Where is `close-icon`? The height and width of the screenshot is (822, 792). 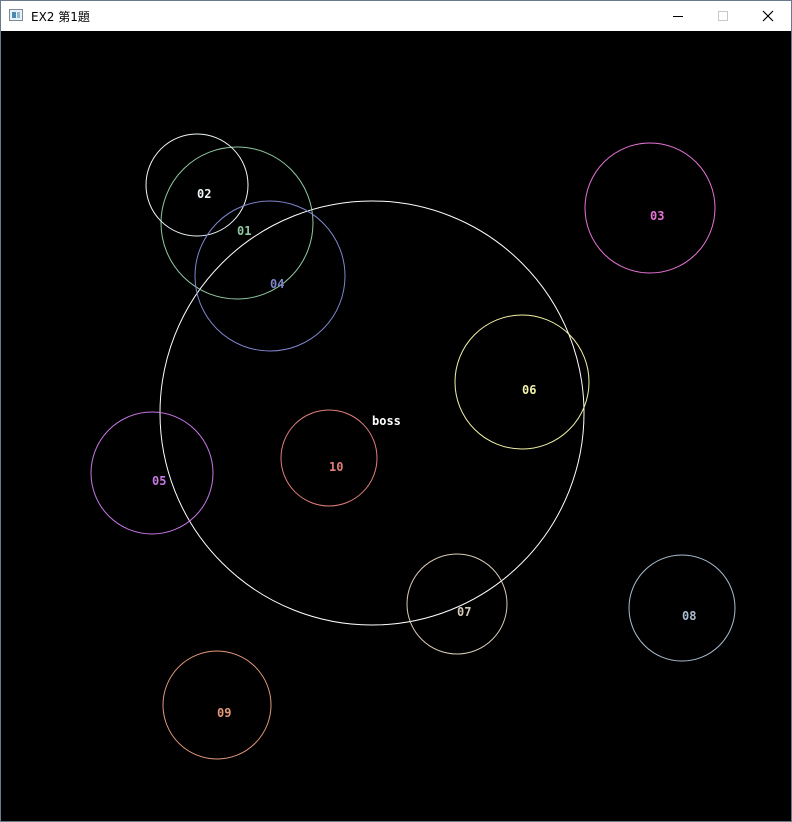
close-icon is located at coordinates (768, 16).